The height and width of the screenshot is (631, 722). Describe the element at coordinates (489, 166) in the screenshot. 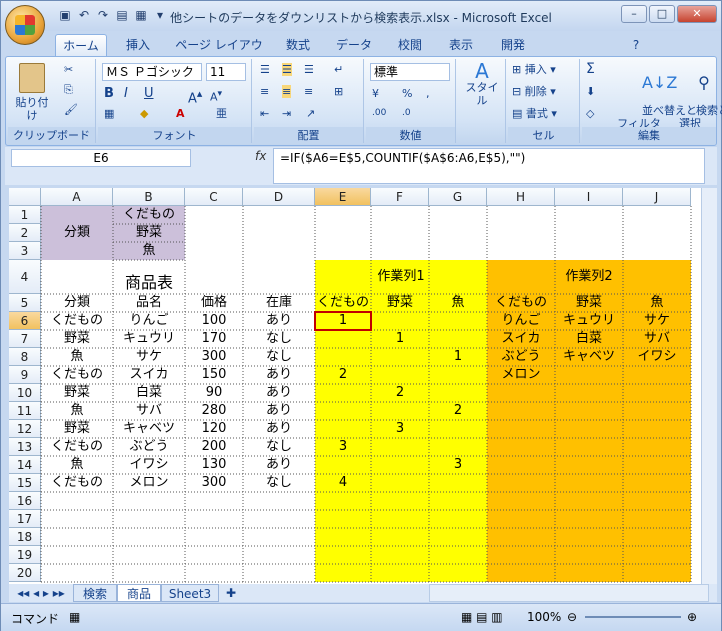

I see `formula-input: =IF($A6=E$5,COUNTIF($A$6:A6,E$5),"")` at that location.